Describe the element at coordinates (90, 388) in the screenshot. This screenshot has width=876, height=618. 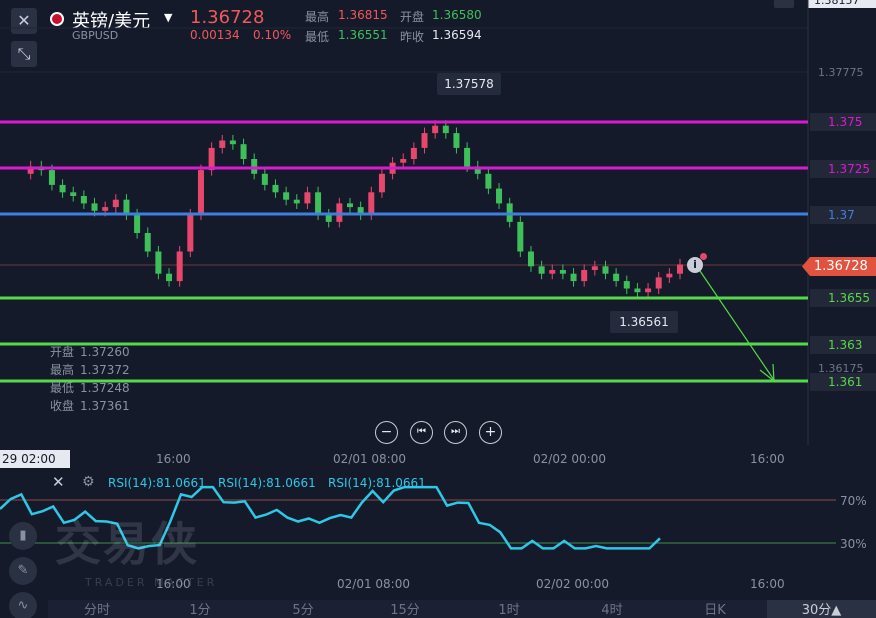
I see `ohlc-low-row: 最低 1.37248` at that location.